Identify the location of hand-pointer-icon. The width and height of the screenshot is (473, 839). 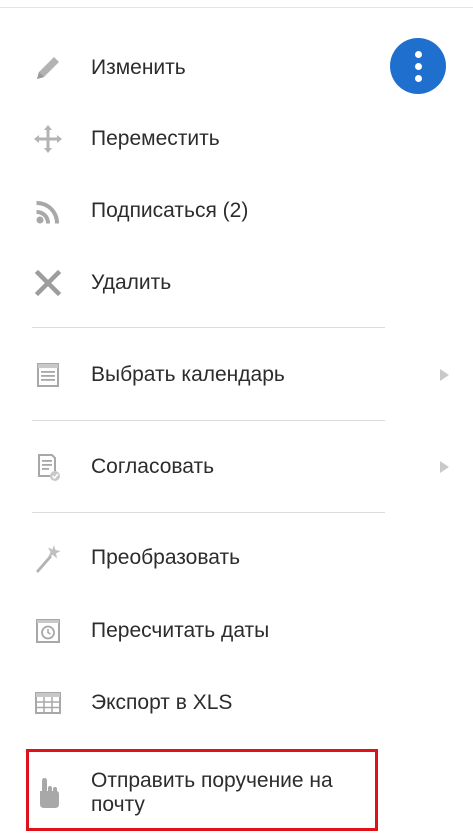
(49, 792).